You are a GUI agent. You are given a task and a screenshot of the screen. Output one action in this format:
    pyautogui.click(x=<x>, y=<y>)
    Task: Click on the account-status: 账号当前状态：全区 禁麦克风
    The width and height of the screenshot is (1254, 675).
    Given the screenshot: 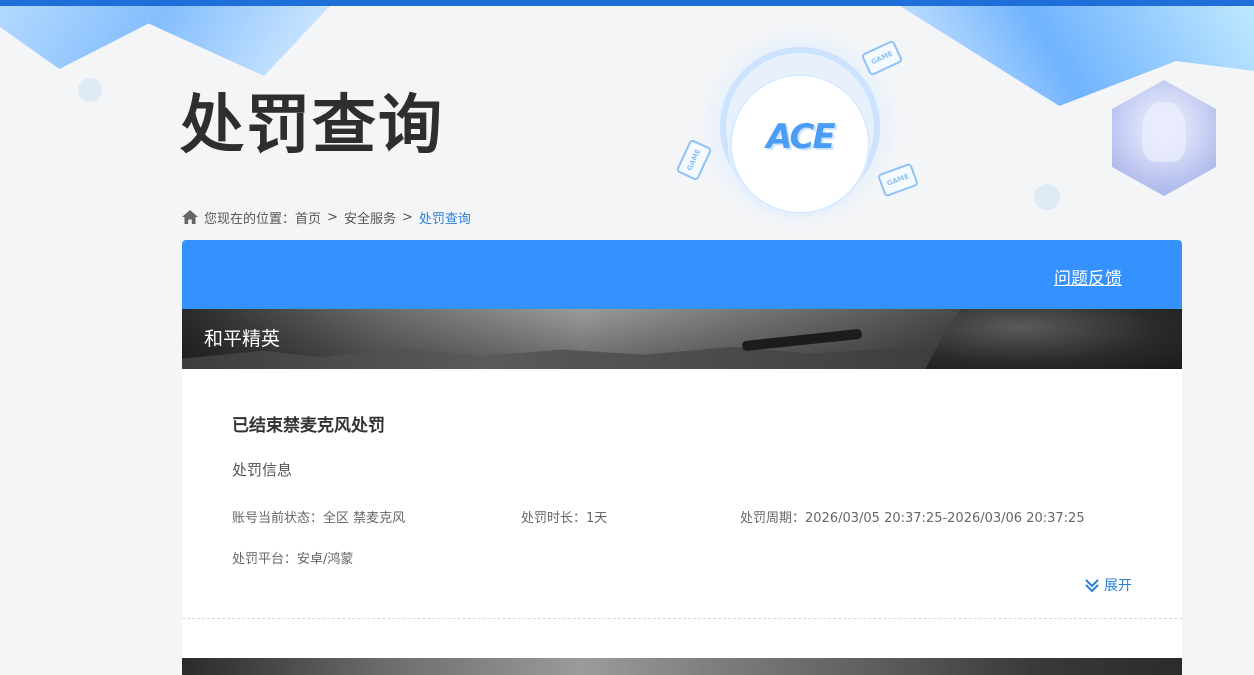 What is the action you would take?
    pyautogui.click(x=318, y=516)
    